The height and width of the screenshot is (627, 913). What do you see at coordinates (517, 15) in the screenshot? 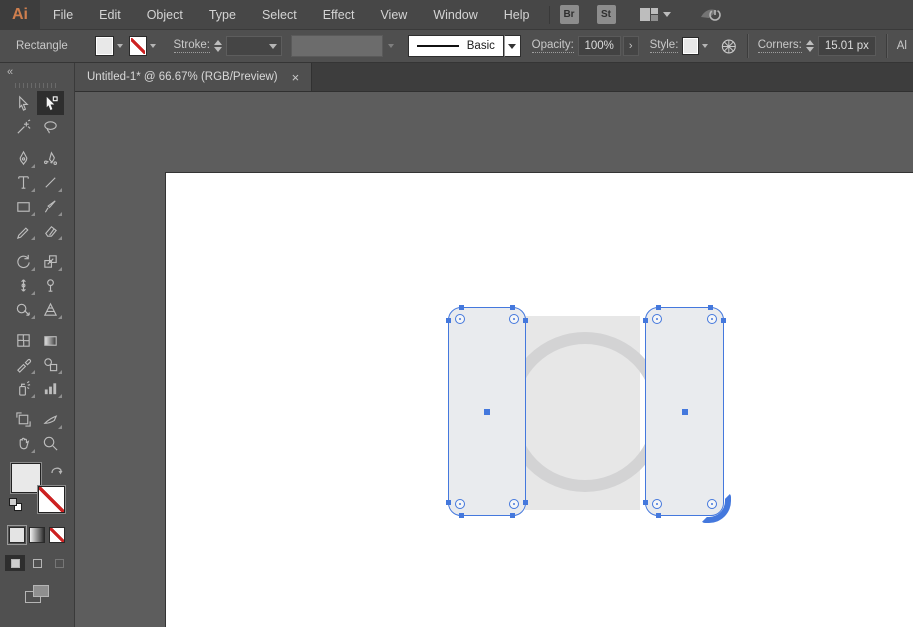
I see `menu-help: Help` at bounding box center [517, 15].